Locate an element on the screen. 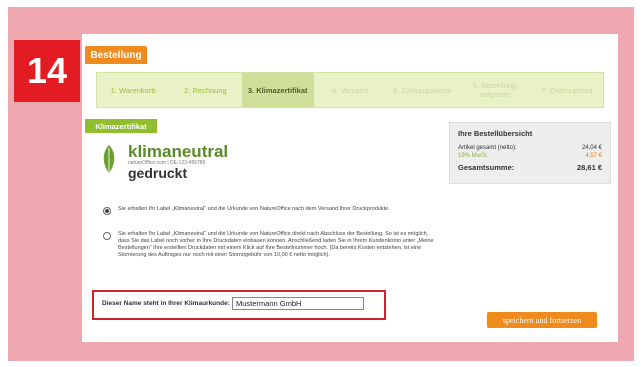 This screenshot has width=642, height=367. section-tab-klimazertifikat: Klimazertifikat is located at coordinates (121, 126).